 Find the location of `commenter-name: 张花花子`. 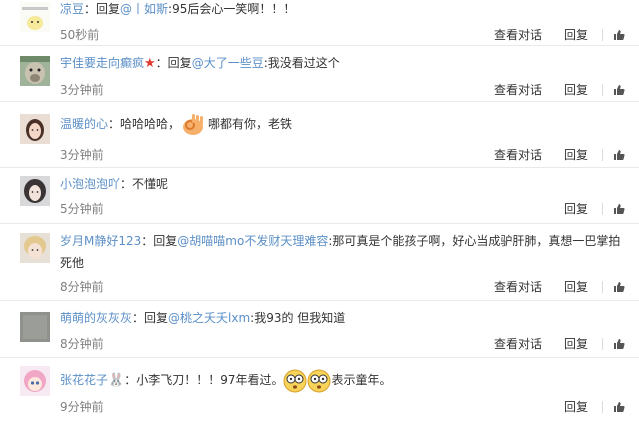

commenter-name: 张花花子 is located at coordinates (84, 380).